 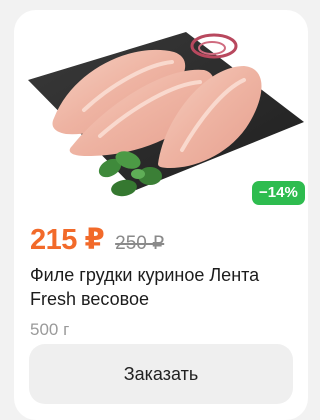 I want to click on product-title: Филе грудки куриное Лента Fresh весовое, so click(x=165, y=287).